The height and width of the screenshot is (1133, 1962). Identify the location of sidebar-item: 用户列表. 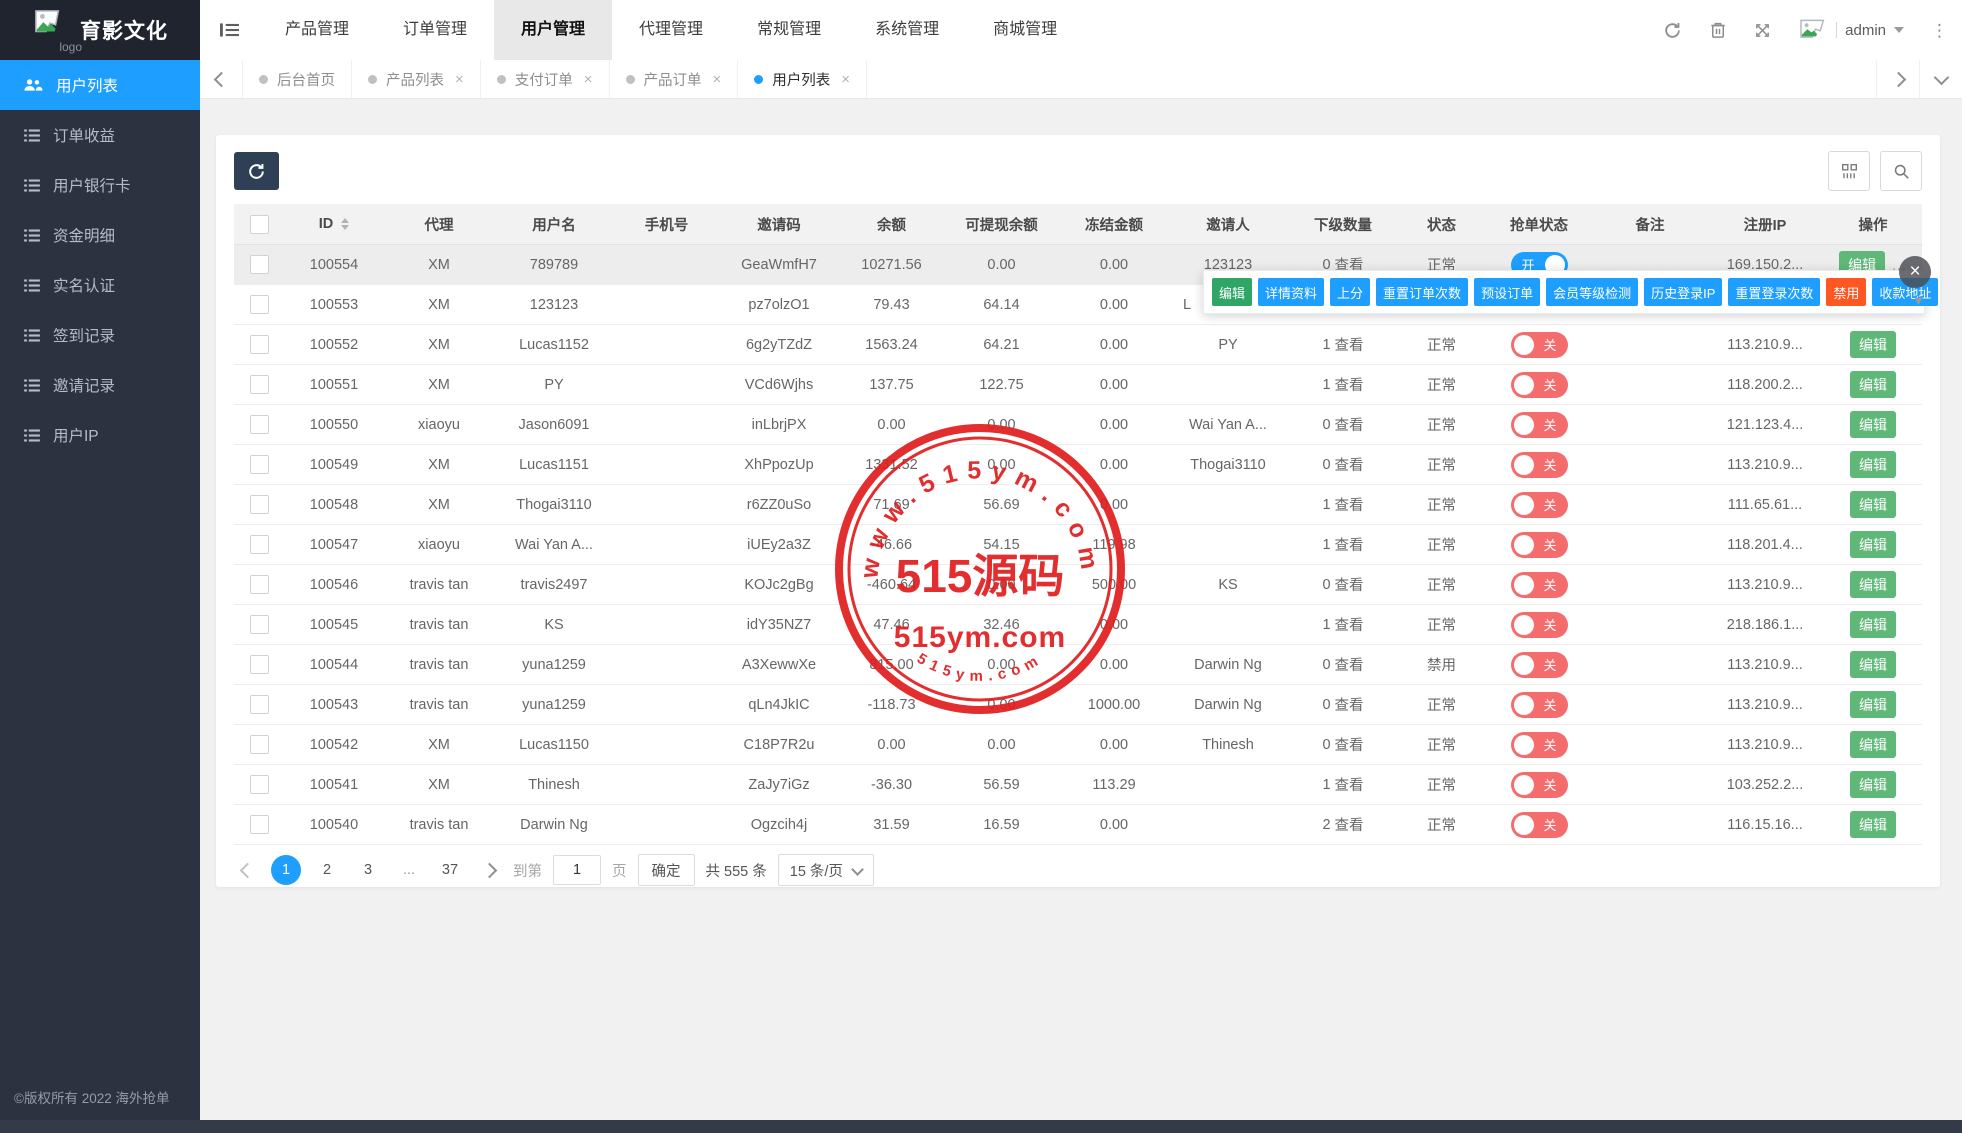
(100, 85).